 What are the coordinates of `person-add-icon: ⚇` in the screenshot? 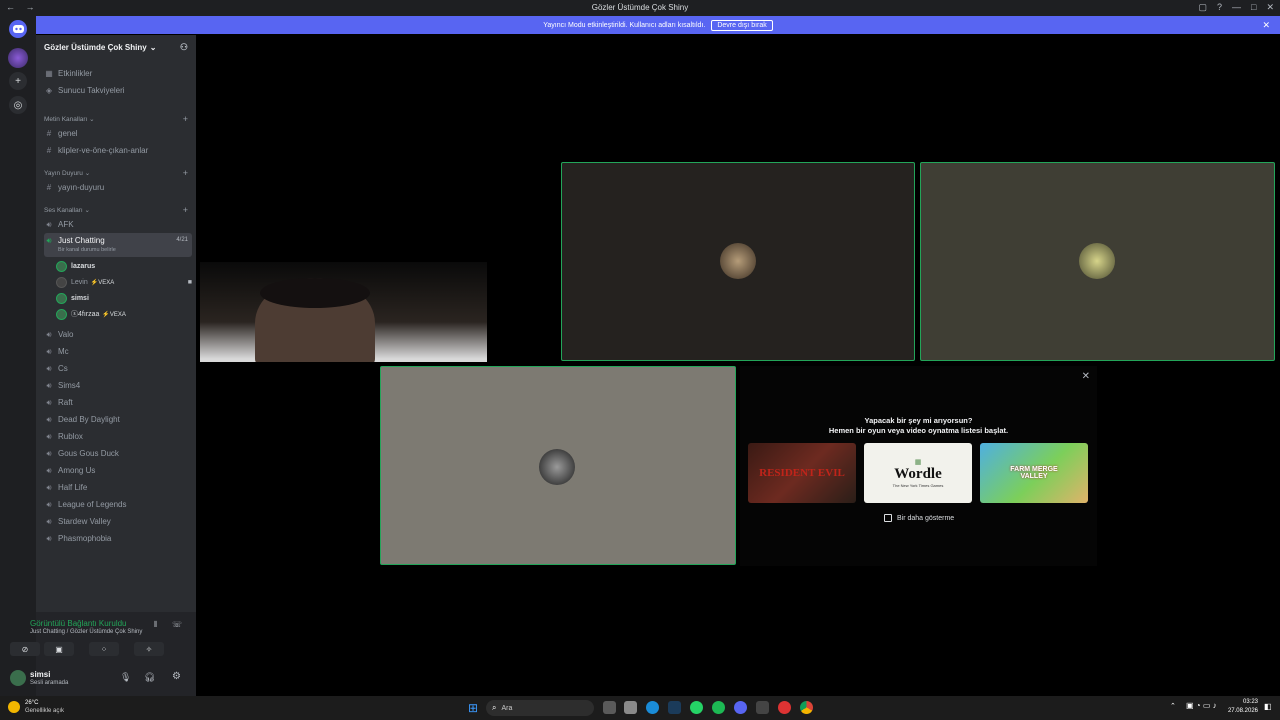 It's located at (184, 47).